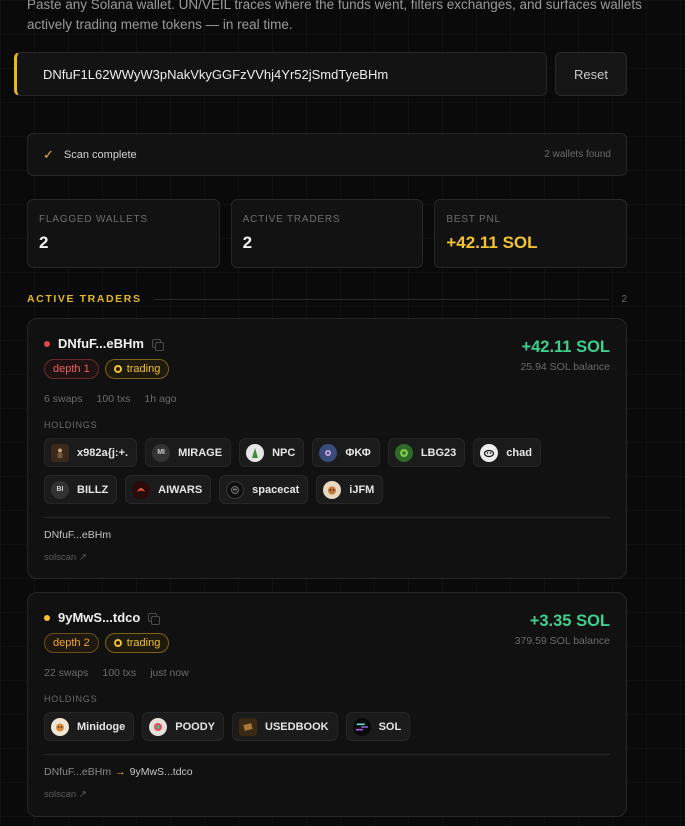 The image size is (685, 826). I want to click on token-name: MIRAGE, so click(200, 452).